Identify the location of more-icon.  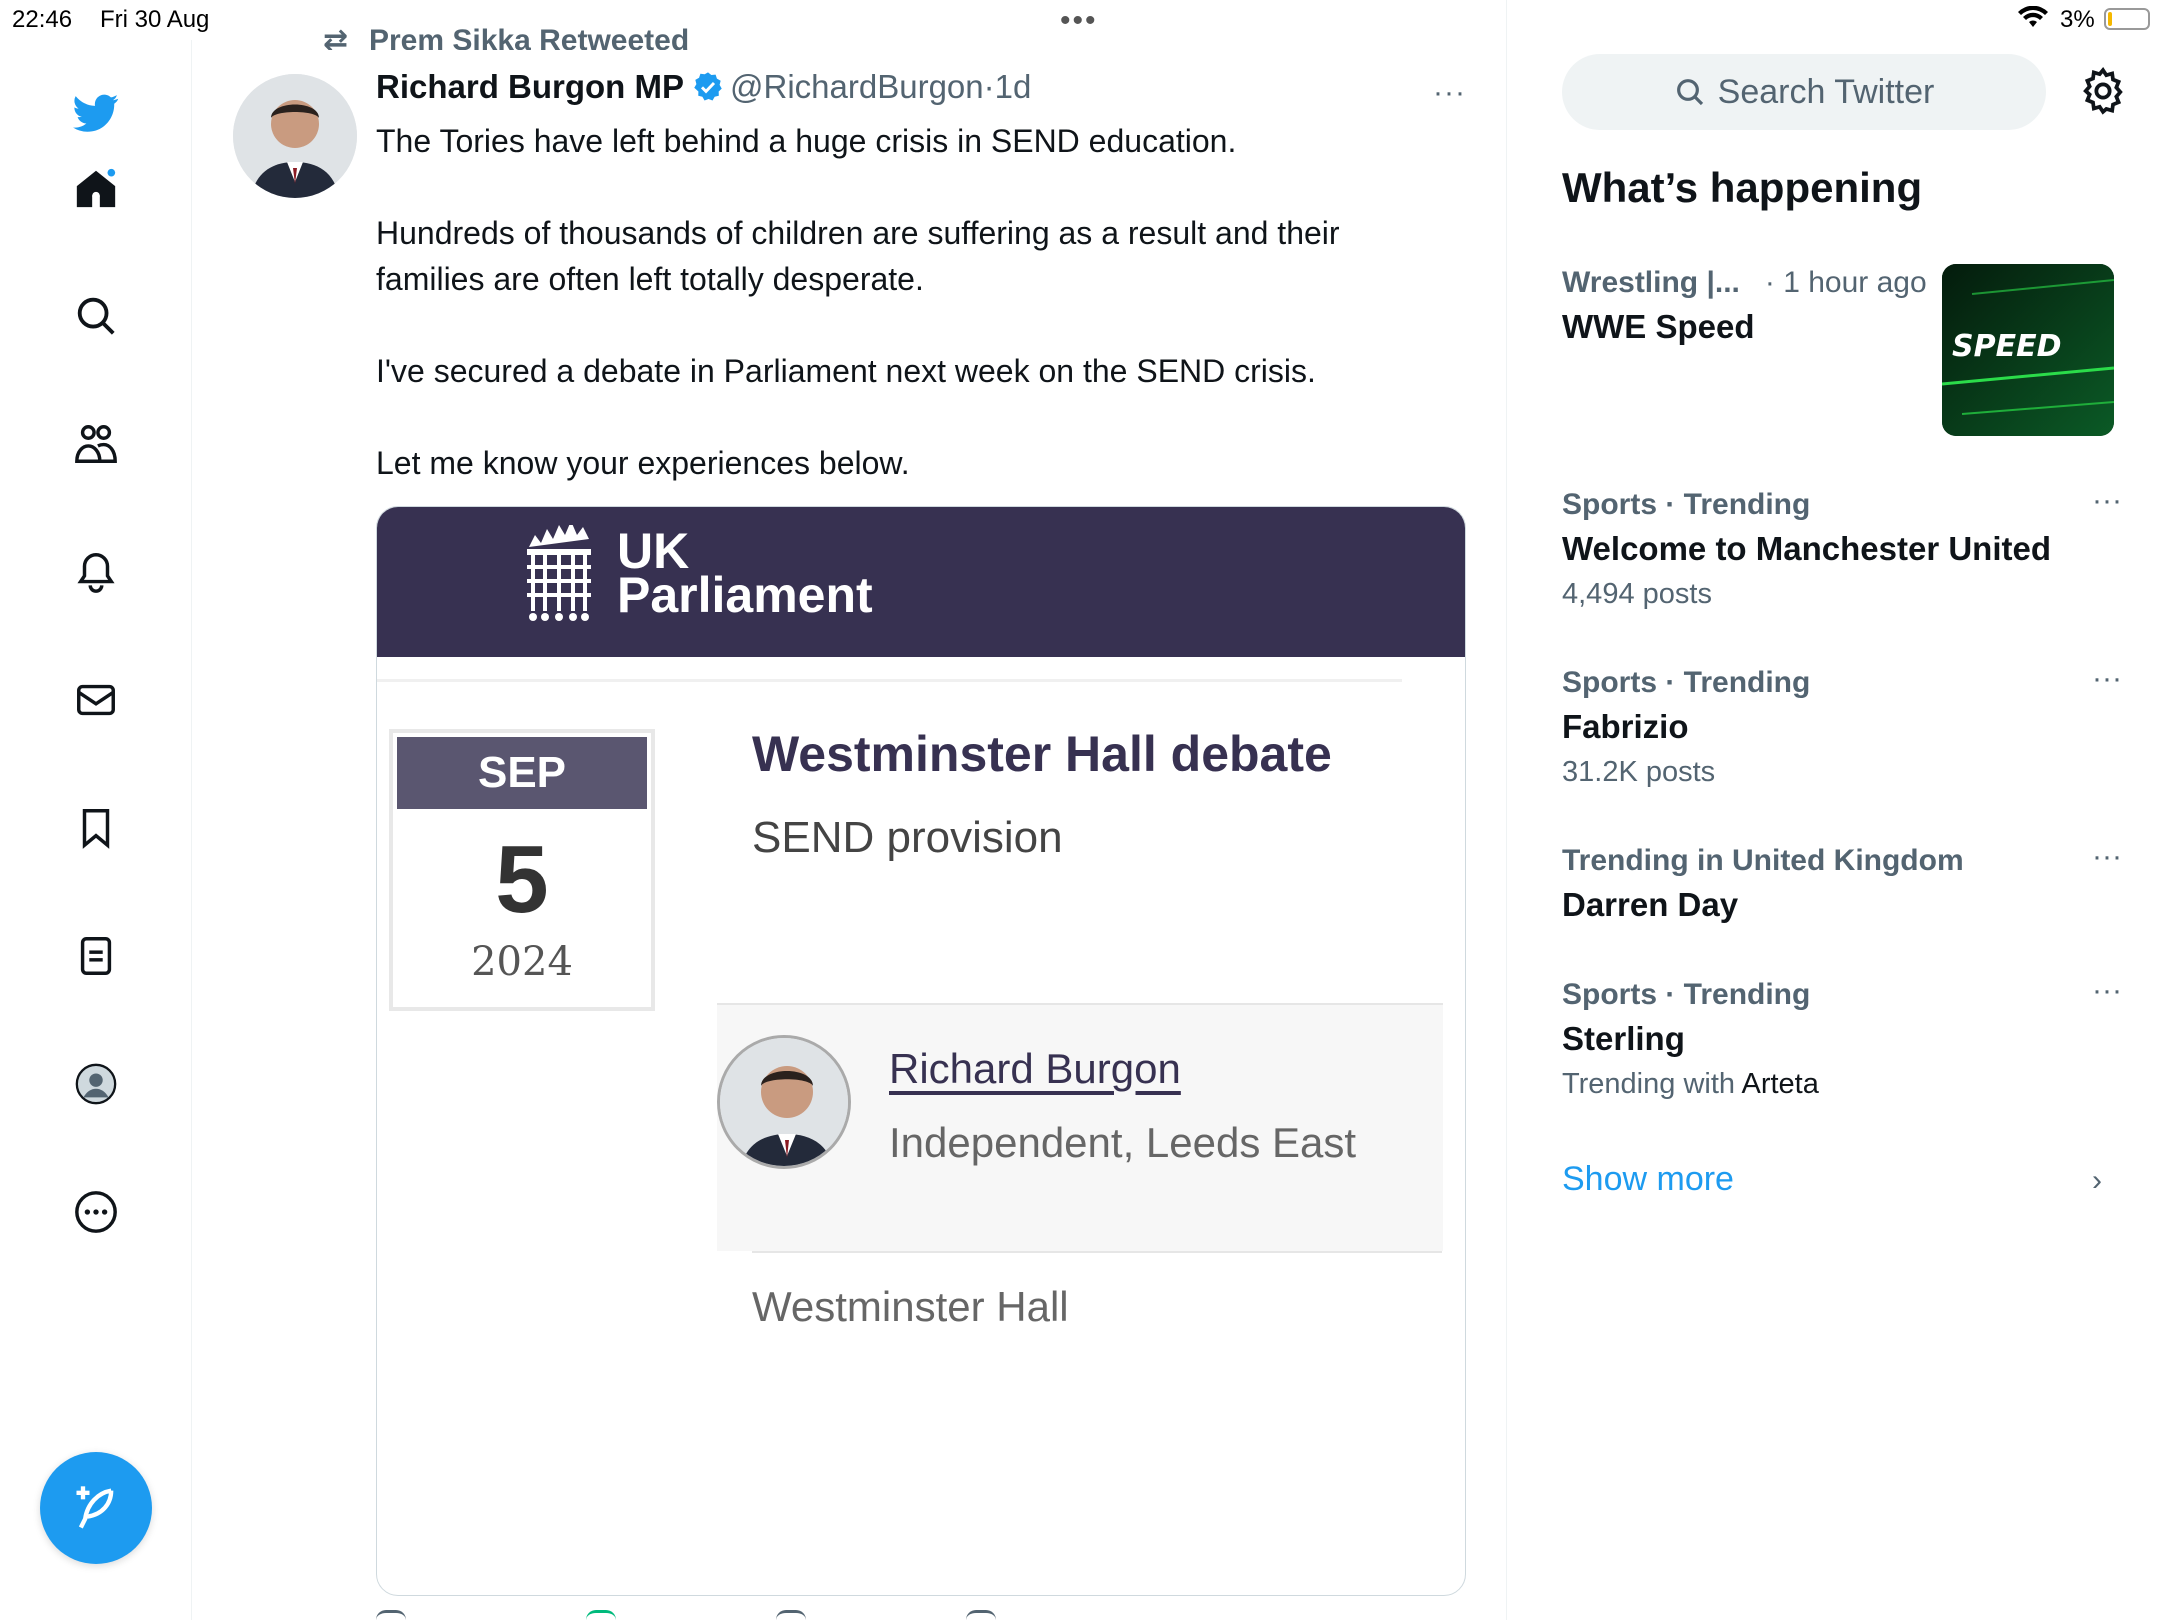
(96, 1212).